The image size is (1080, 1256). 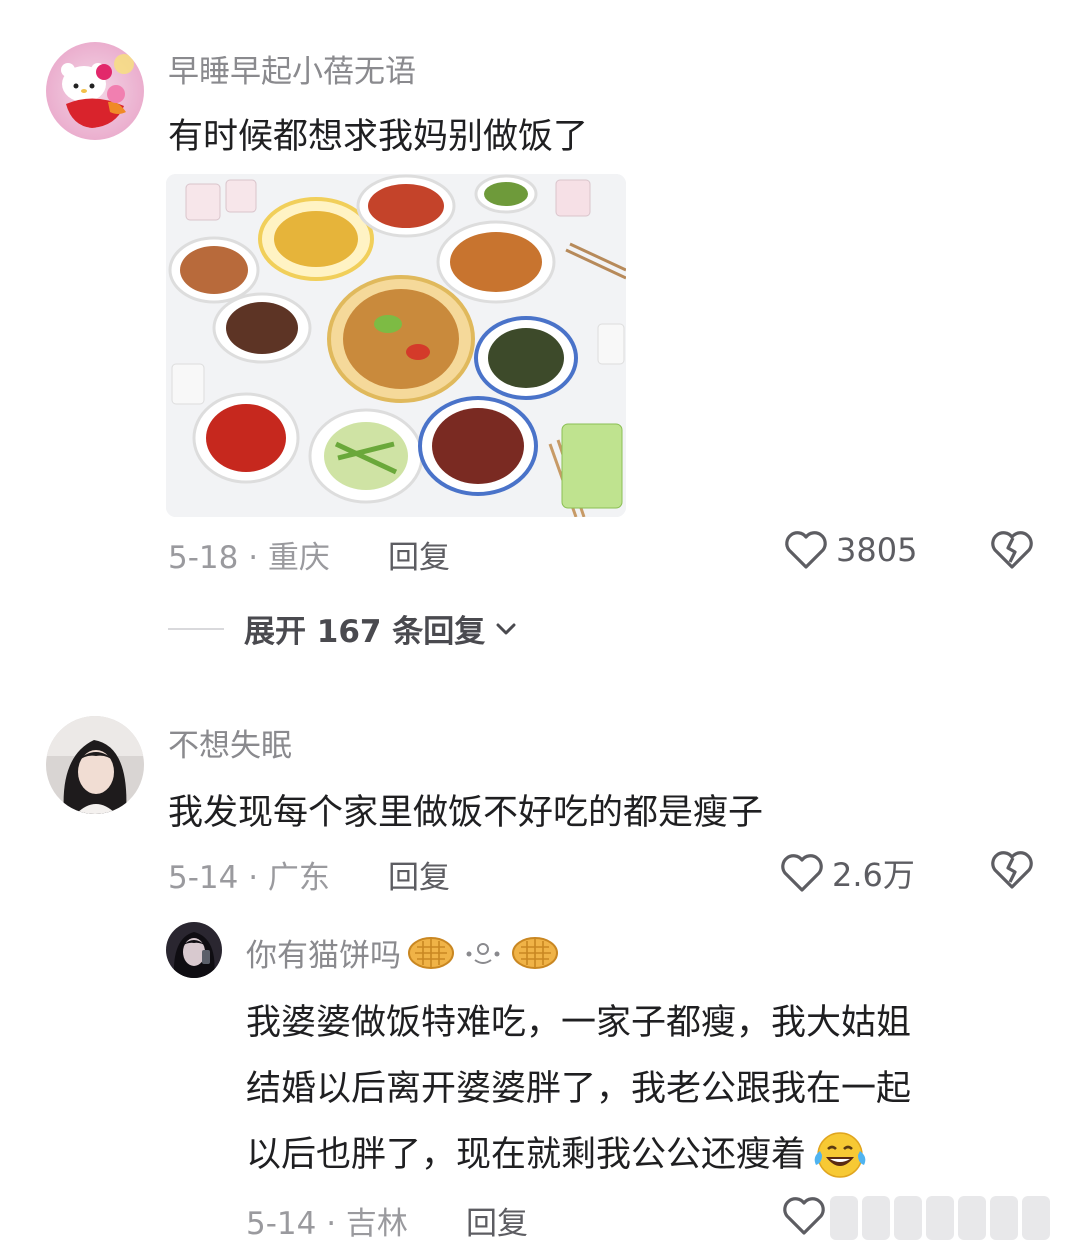 What do you see at coordinates (402, 952) in the screenshot?
I see `reply-username: 你有猫饼吗` at bounding box center [402, 952].